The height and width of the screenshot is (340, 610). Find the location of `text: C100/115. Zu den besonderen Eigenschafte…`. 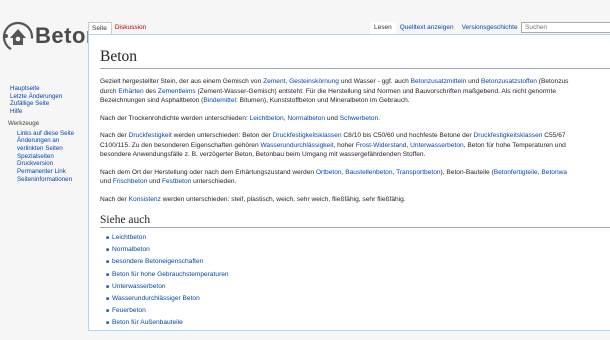

text: C100/115. Zu den besonderen Eigenschafte… is located at coordinates (180, 145).